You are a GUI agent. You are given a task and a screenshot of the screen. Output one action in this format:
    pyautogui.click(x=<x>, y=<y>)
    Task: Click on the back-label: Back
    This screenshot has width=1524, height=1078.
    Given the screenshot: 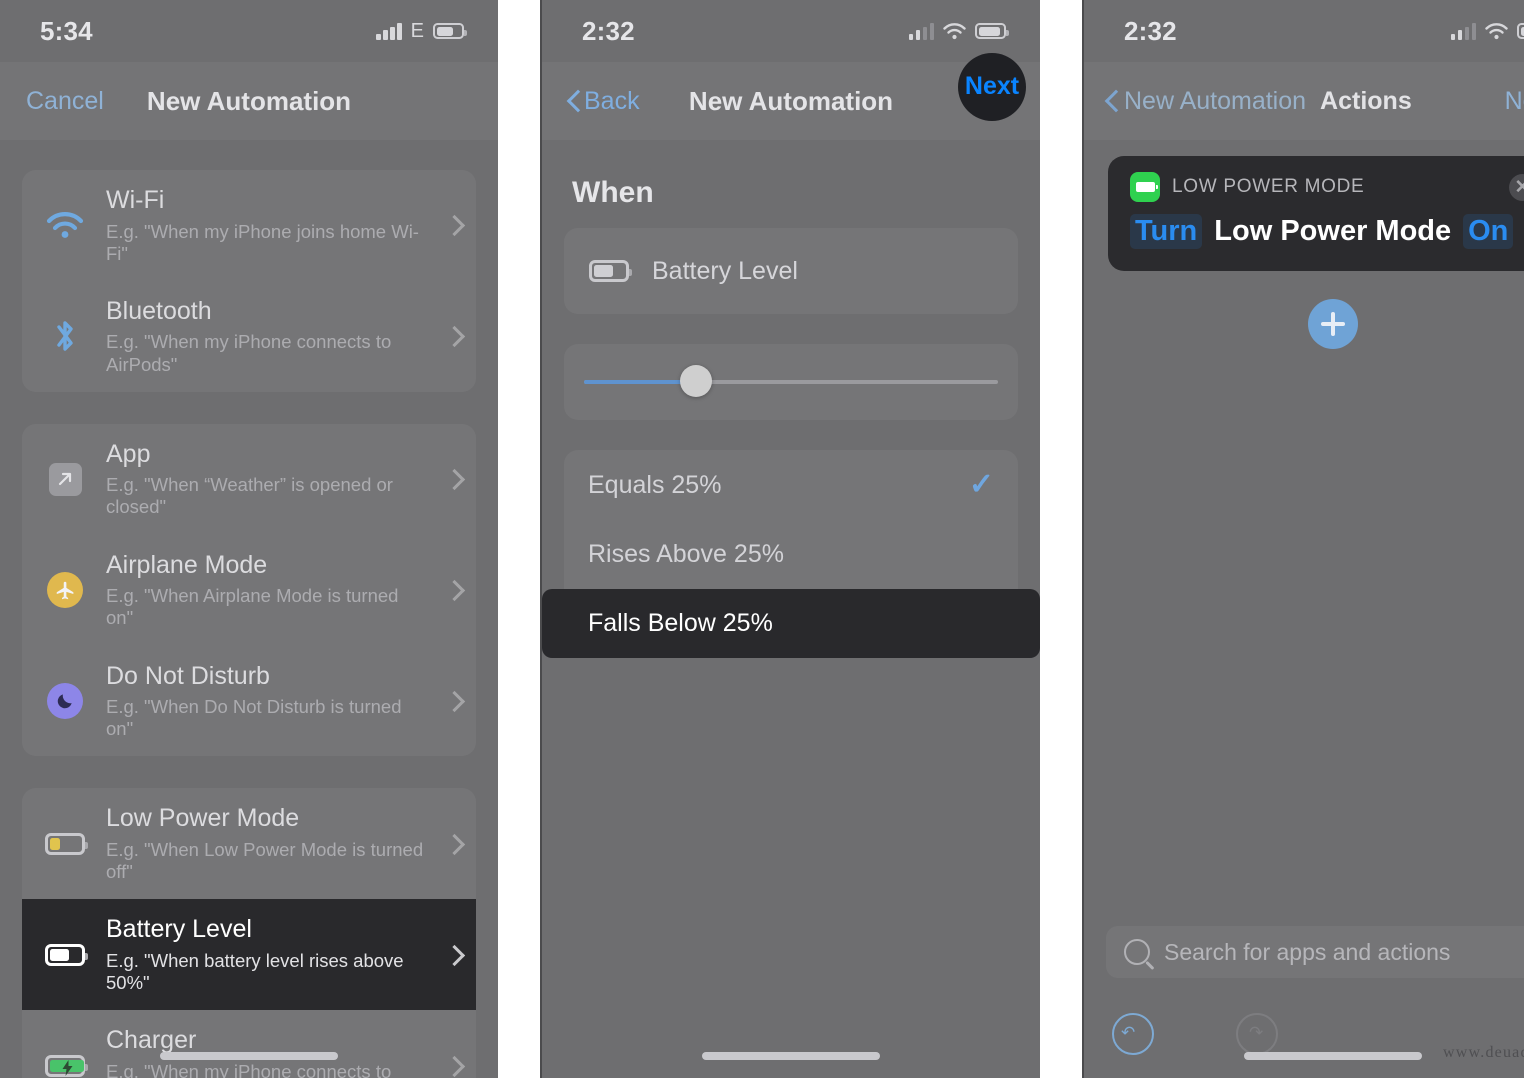 What is the action you would take?
    pyautogui.click(x=612, y=100)
    